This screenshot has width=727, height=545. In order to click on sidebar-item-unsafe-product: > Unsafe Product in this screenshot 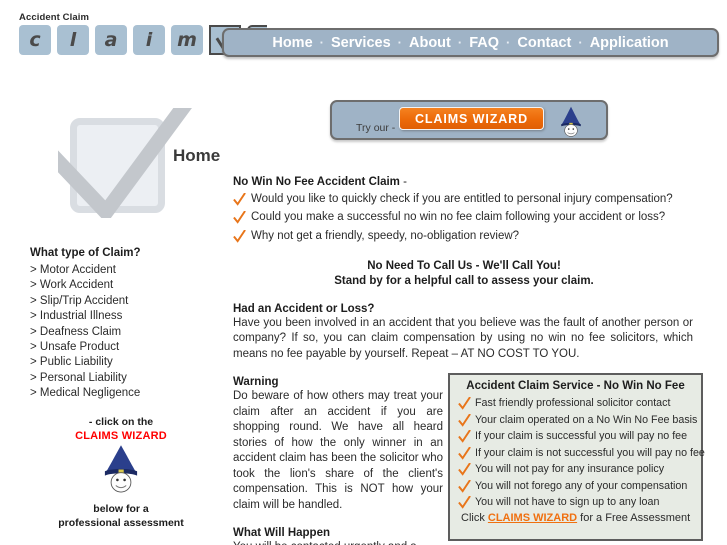, I will do `click(121, 347)`.